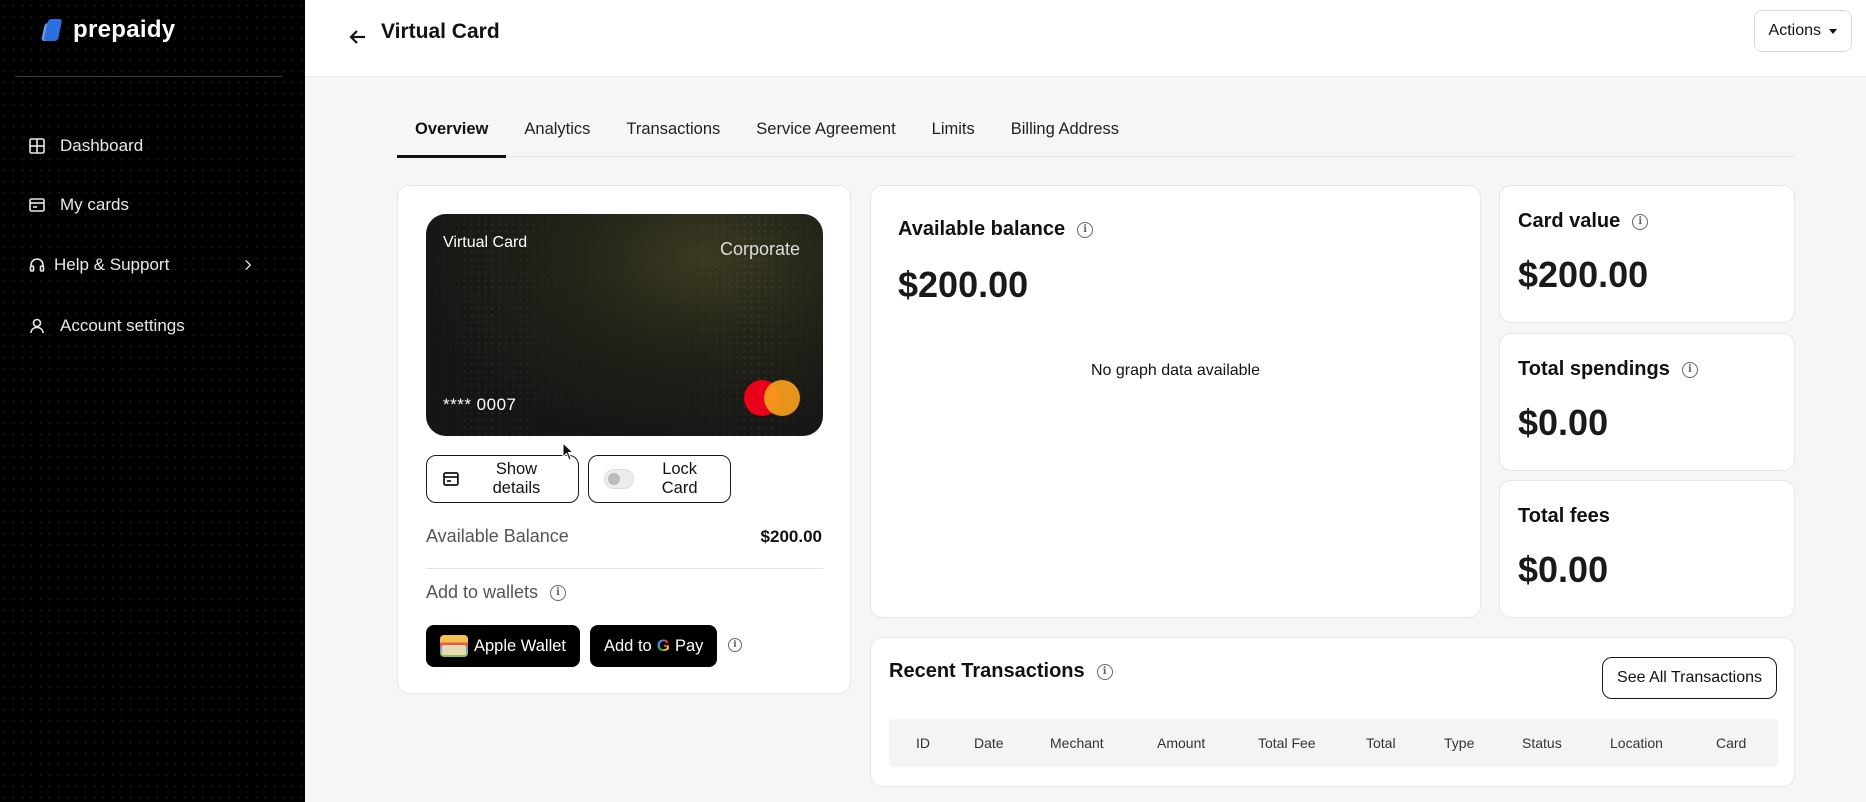 The width and height of the screenshot is (1866, 802). What do you see at coordinates (1647, 402) in the screenshot?
I see `total-spendings-panel: Total spendings i $0.00` at bounding box center [1647, 402].